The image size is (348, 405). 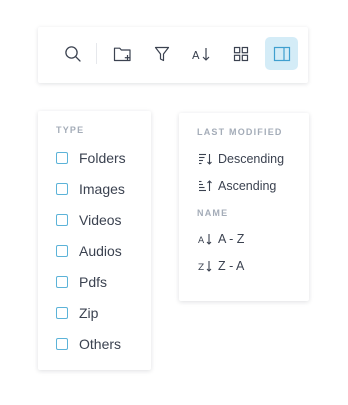 What do you see at coordinates (247, 186) in the screenshot?
I see `sort-option-label: Ascending` at bounding box center [247, 186].